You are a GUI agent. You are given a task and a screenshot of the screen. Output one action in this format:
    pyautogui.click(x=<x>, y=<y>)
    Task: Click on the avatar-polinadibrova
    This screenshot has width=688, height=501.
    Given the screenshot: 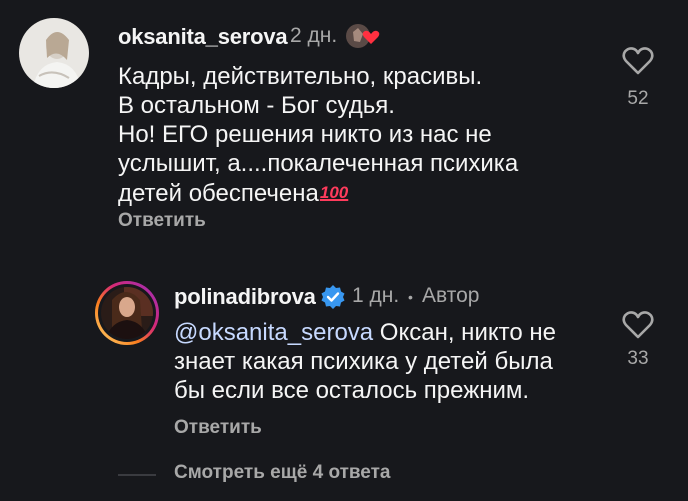 What is the action you would take?
    pyautogui.click(x=127, y=313)
    